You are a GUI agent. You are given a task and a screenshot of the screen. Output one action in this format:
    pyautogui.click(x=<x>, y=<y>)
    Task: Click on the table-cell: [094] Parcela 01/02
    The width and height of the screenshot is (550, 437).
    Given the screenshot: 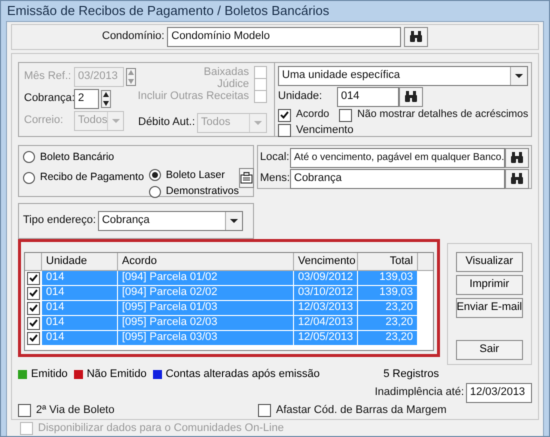 What is the action you would take?
    pyautogui.click(x=206, y=278)
    